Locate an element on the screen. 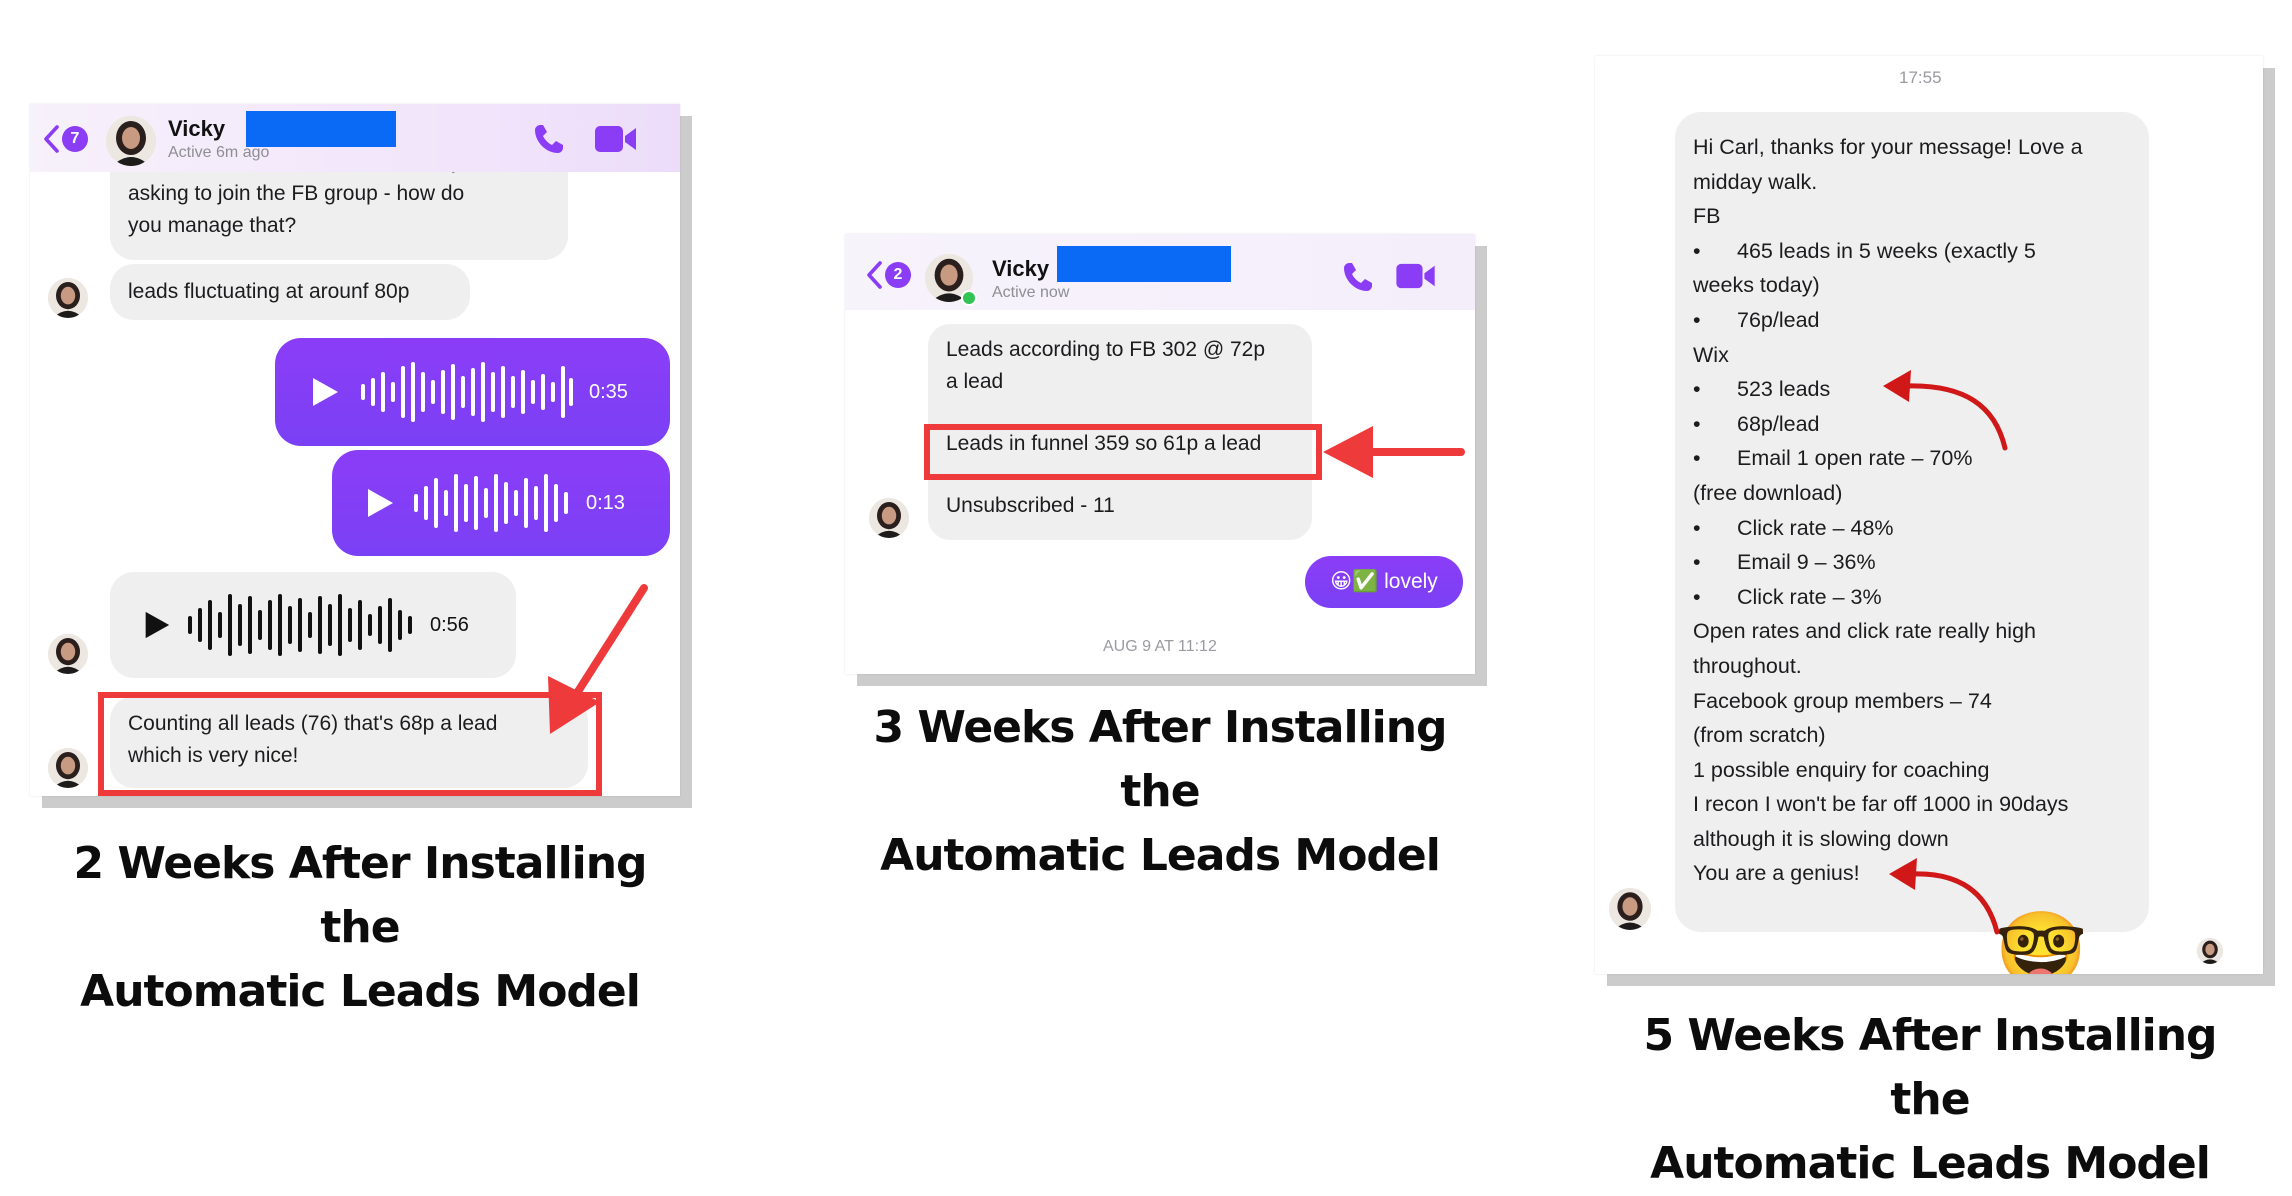 Image resolution: width=2292 pixels, height=1196 pixels. emoji-reaction: 😀✅ is located at coordinates (1354, 581).